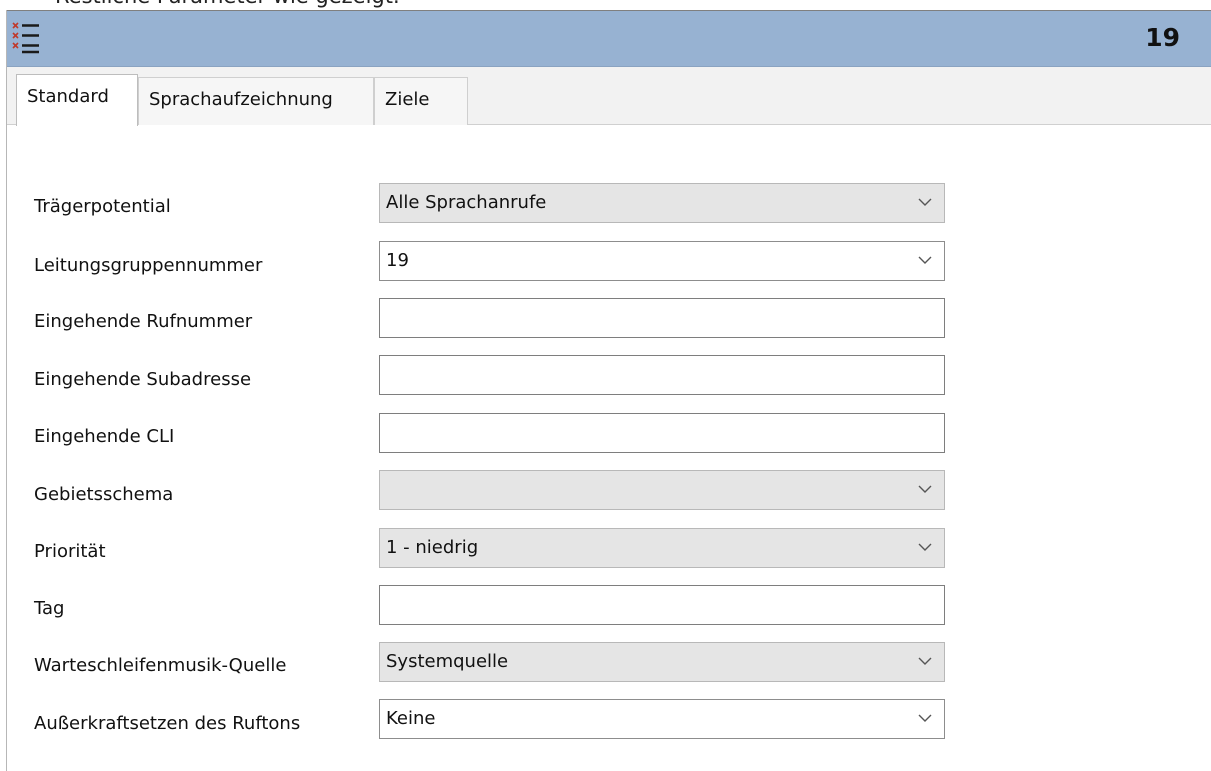  What do you see at coordinates (662, 433) in the screenshot?
I see `eingehende-cli-input` at bounding box center [662, 433].